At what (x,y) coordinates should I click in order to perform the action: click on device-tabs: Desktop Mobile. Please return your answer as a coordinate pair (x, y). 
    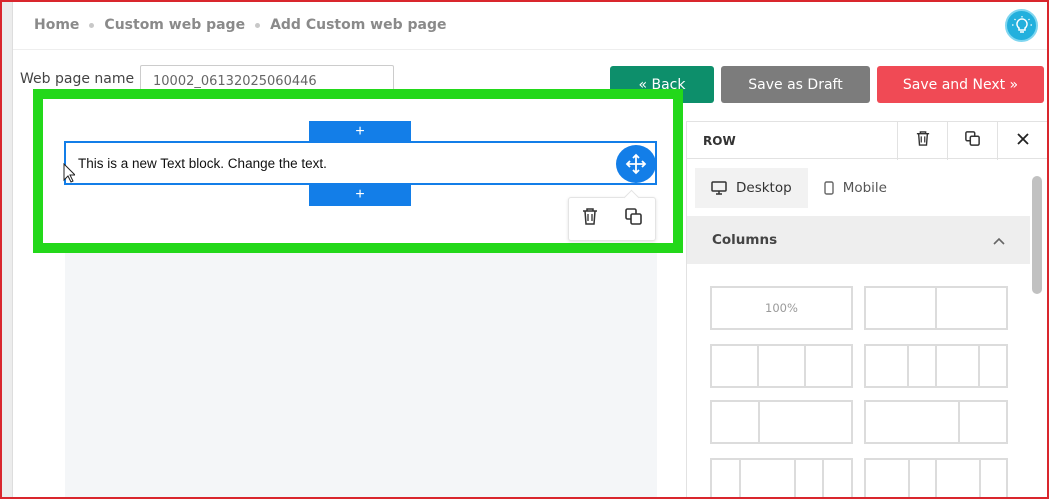
    Looking at the image, I should click on (799, 188).